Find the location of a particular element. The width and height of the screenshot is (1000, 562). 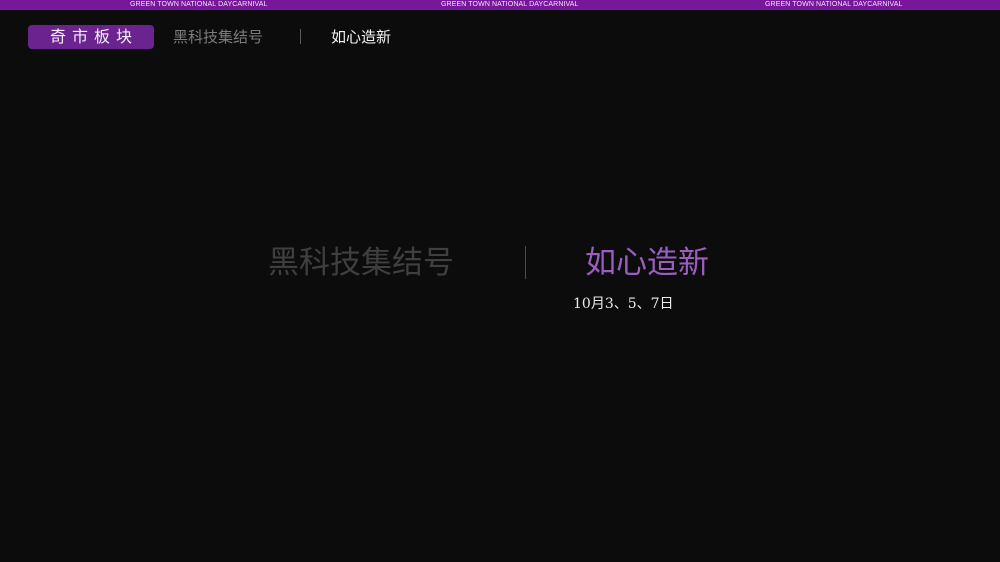

nav-tab-black-tech: 黑科技集结号 is located at coordinates (218, 37).